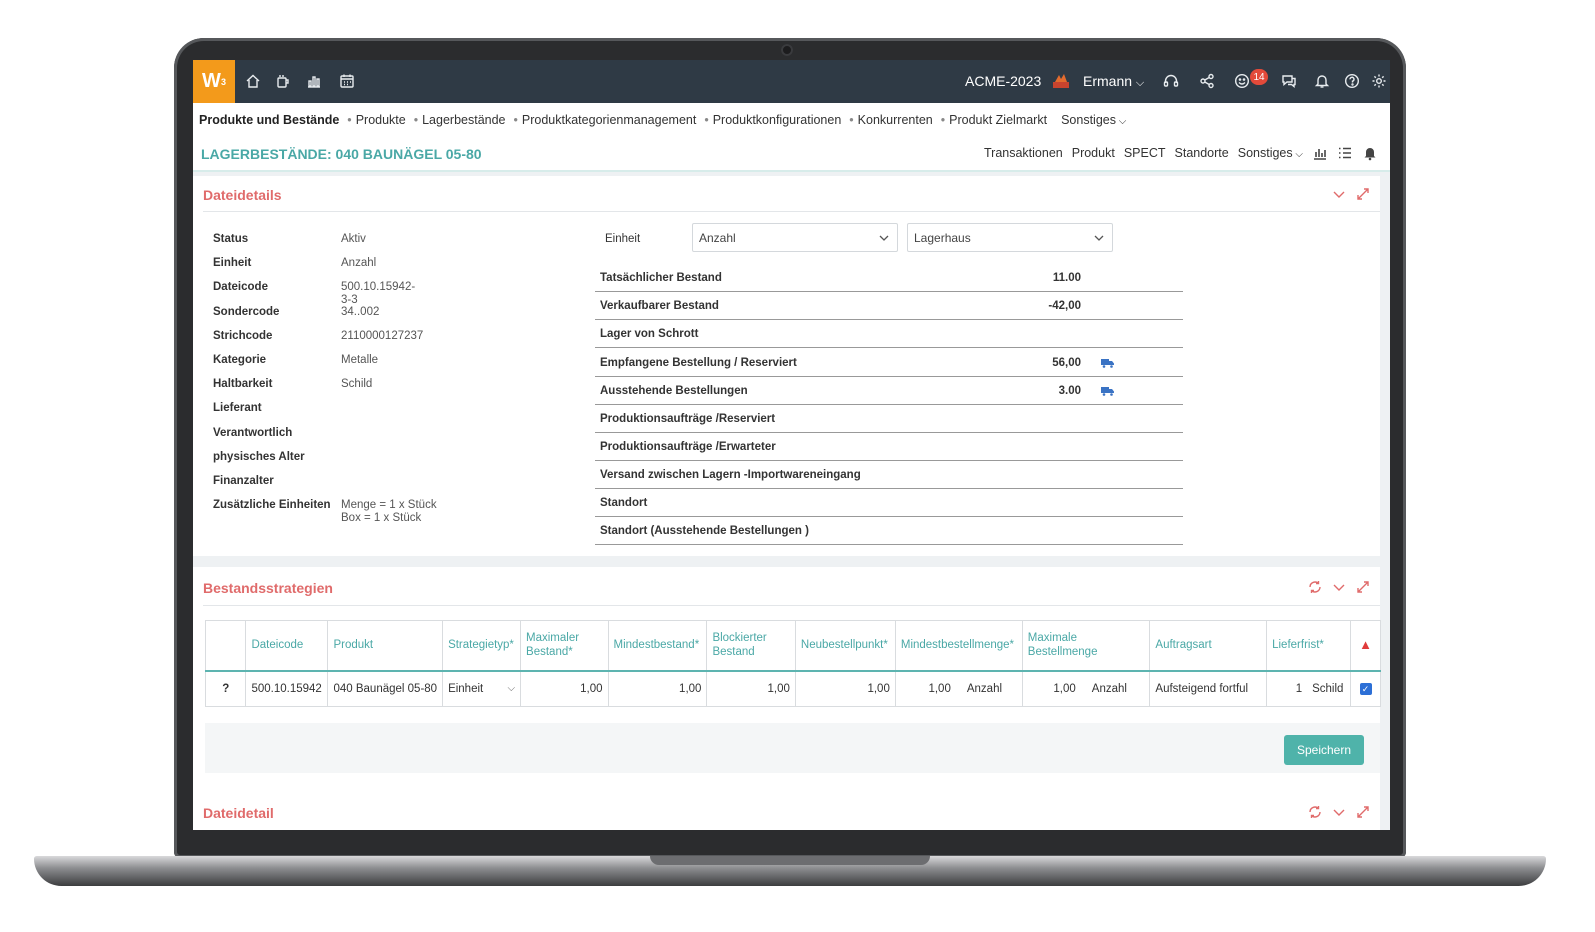 The width and height of the screenshot is (1595, 932). Describe the element at coordinates (269, 120) in the screenshot. I see `nav-item-produkte-und-bestaende: Produkte und Bestände` at that location.